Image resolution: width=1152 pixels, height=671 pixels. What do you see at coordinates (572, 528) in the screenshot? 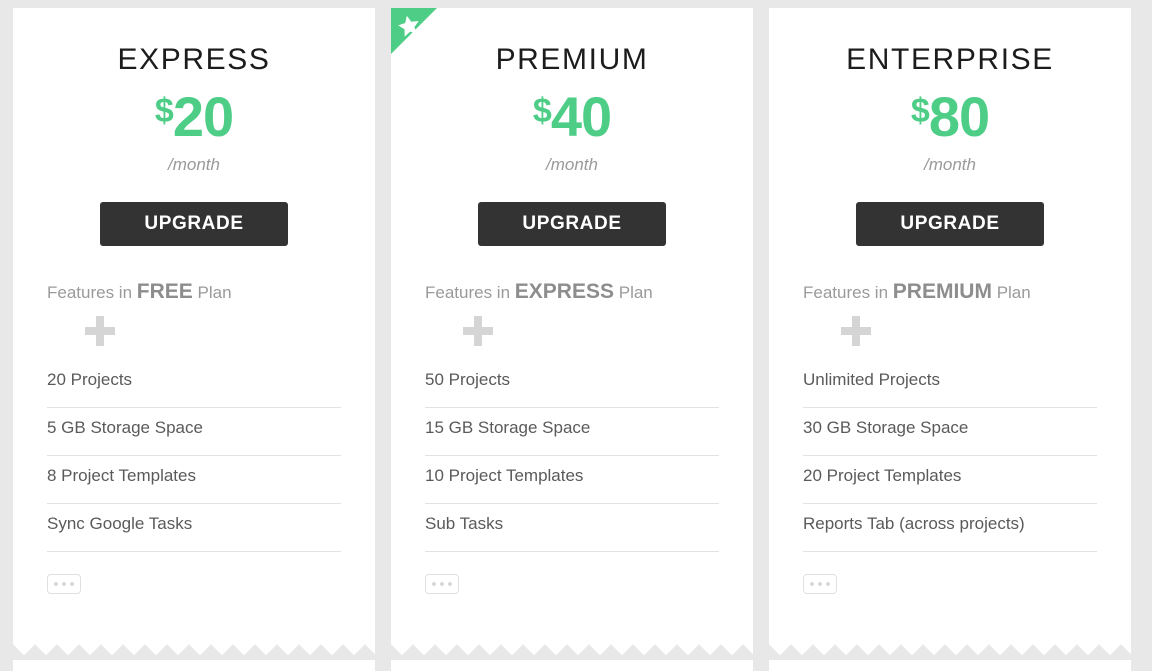
I see `list-item: Sub Tasks` at bounding box center [572, 528].